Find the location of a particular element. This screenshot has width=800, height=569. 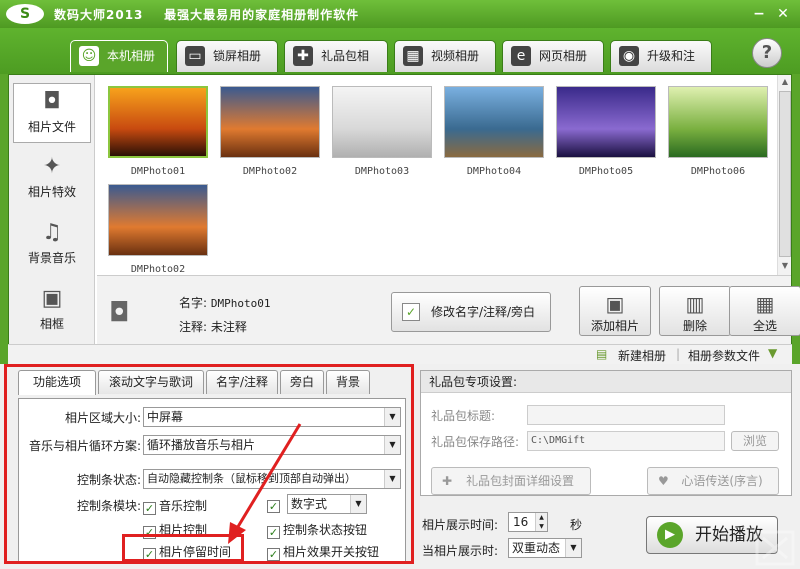

action-label: 删除 is located at coordinates (694, 326).